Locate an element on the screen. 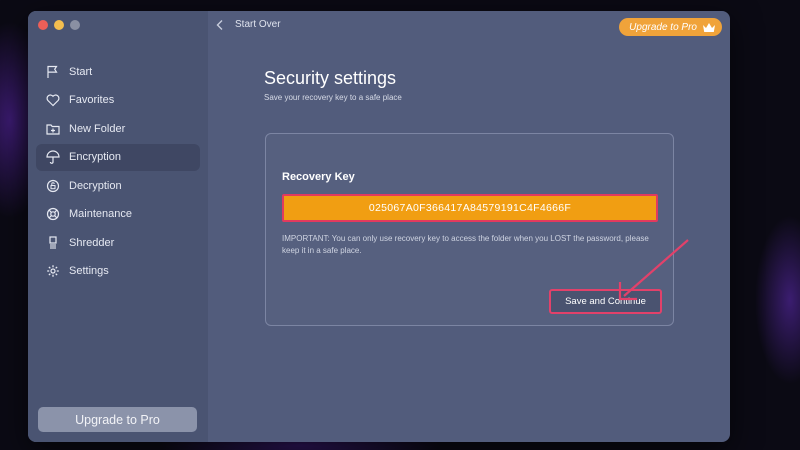 The height and width of the screenshot is (450, 800). sidebar-item-label: Decryption is located at coordinates (95, 185).